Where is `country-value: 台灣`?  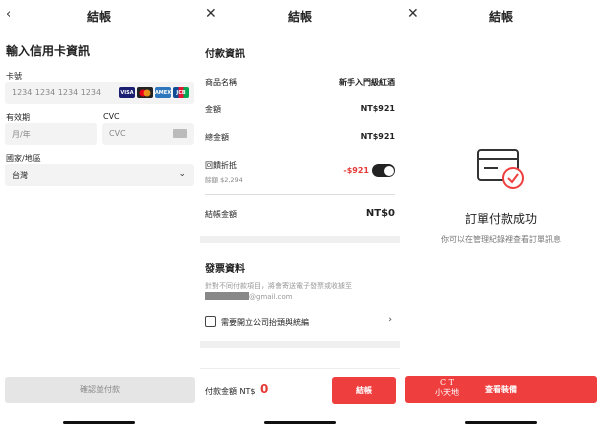 country-value: 台灣 is located at coordinates (20, 175).